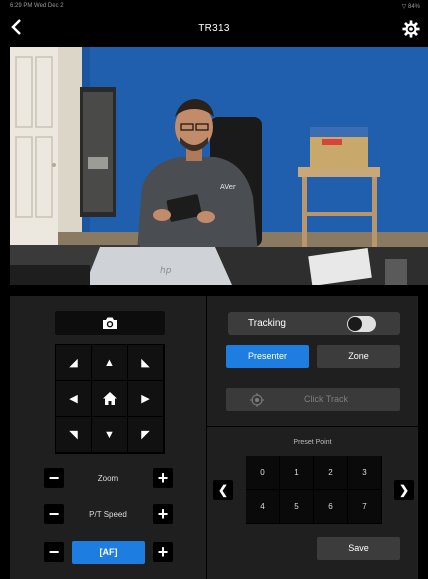  I want to click on status-time: 6:29 PM Wed Dec 2, so click(37, 6).